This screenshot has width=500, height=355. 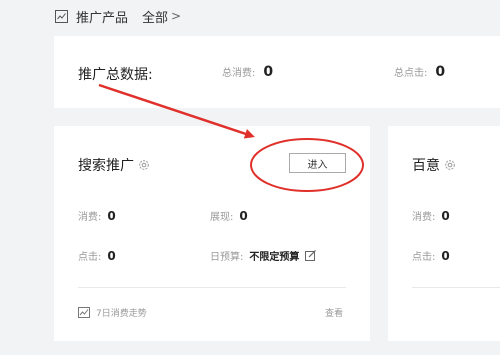 What do you see at coordinates (115, 75) in the screenshot?
I see `summary-label: 推广总数据:` at bounding box center [115, 75].